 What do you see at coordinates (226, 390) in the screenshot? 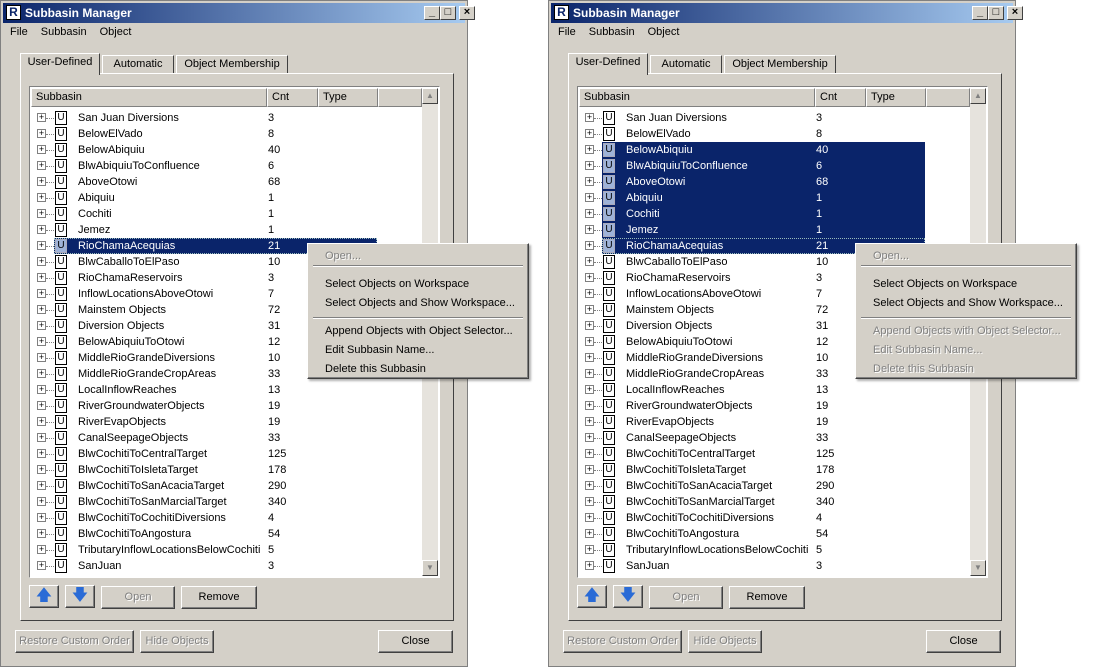
I see `list-item: + U LocalInflowReaches 13` at bounding box center [226, 390].